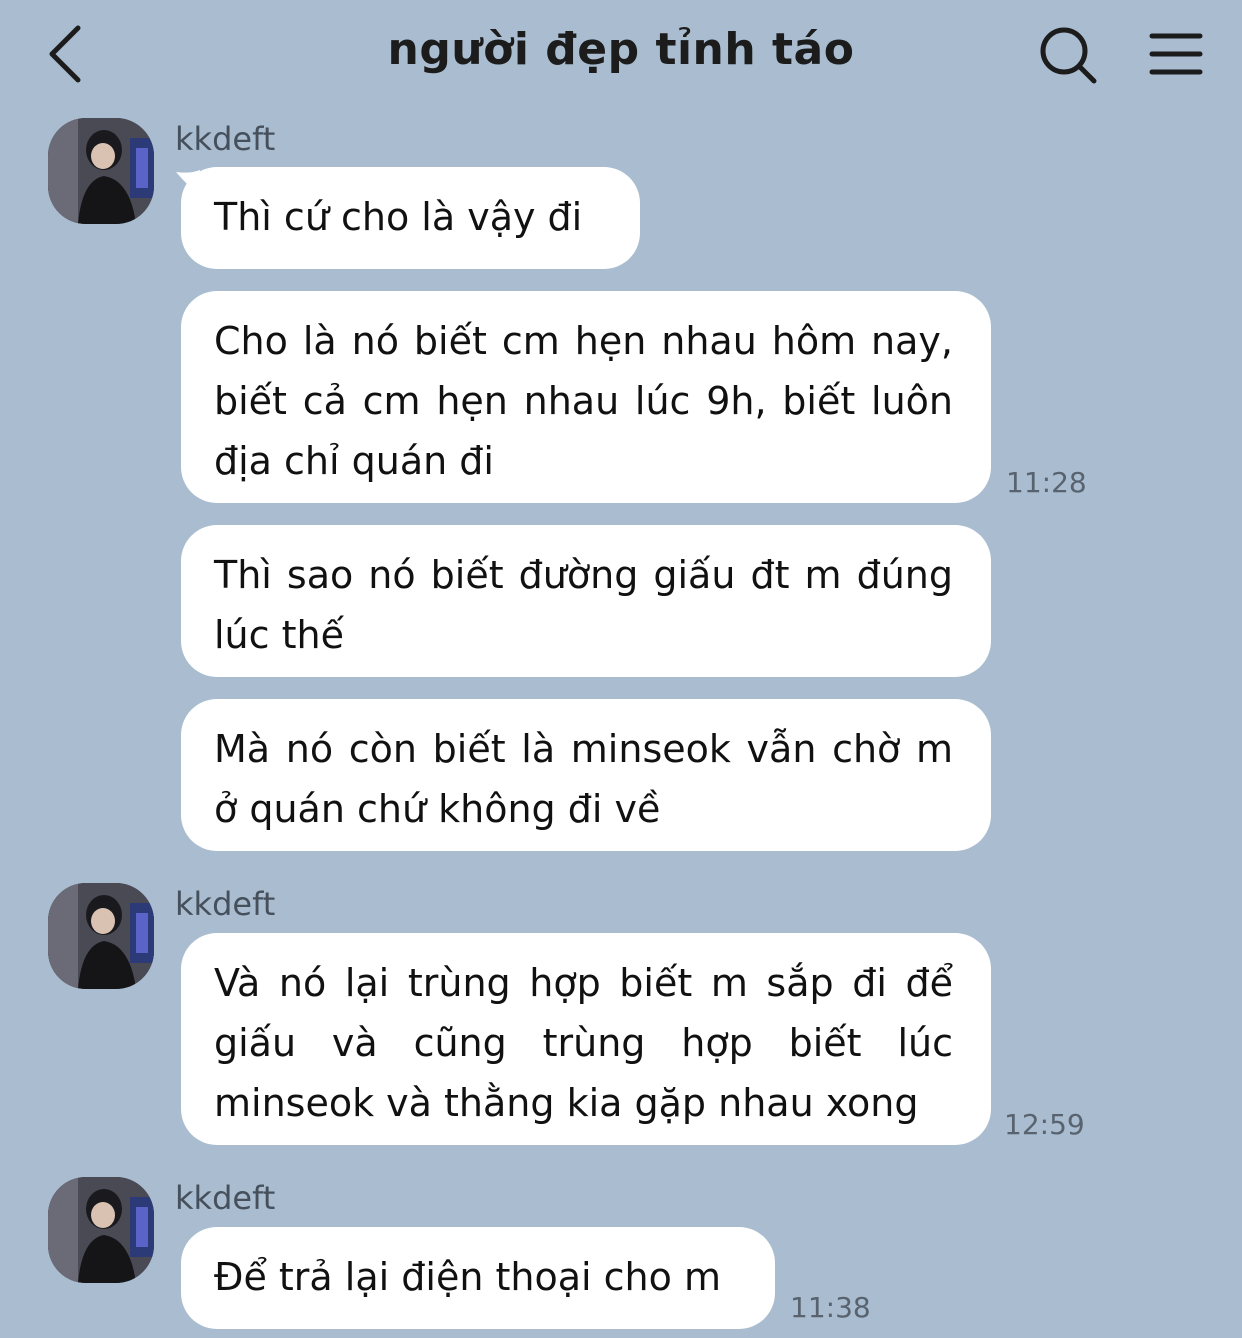  Describe the element at coordinates (1046, 482) in the screenshot. I see `message-time: 11:28` at that location.